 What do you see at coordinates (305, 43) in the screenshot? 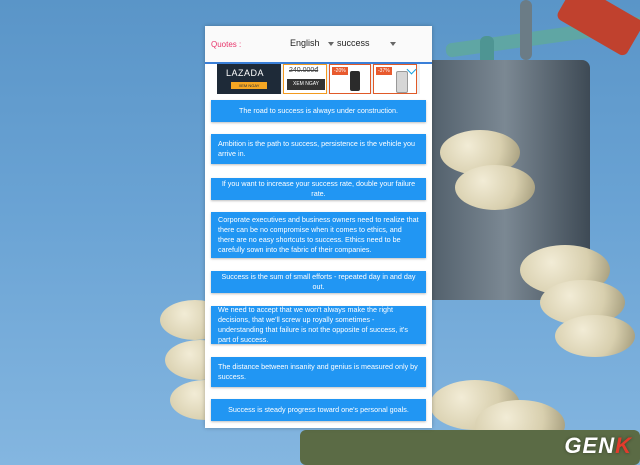
I see `language-value: English` at bounding box center [305, 43].